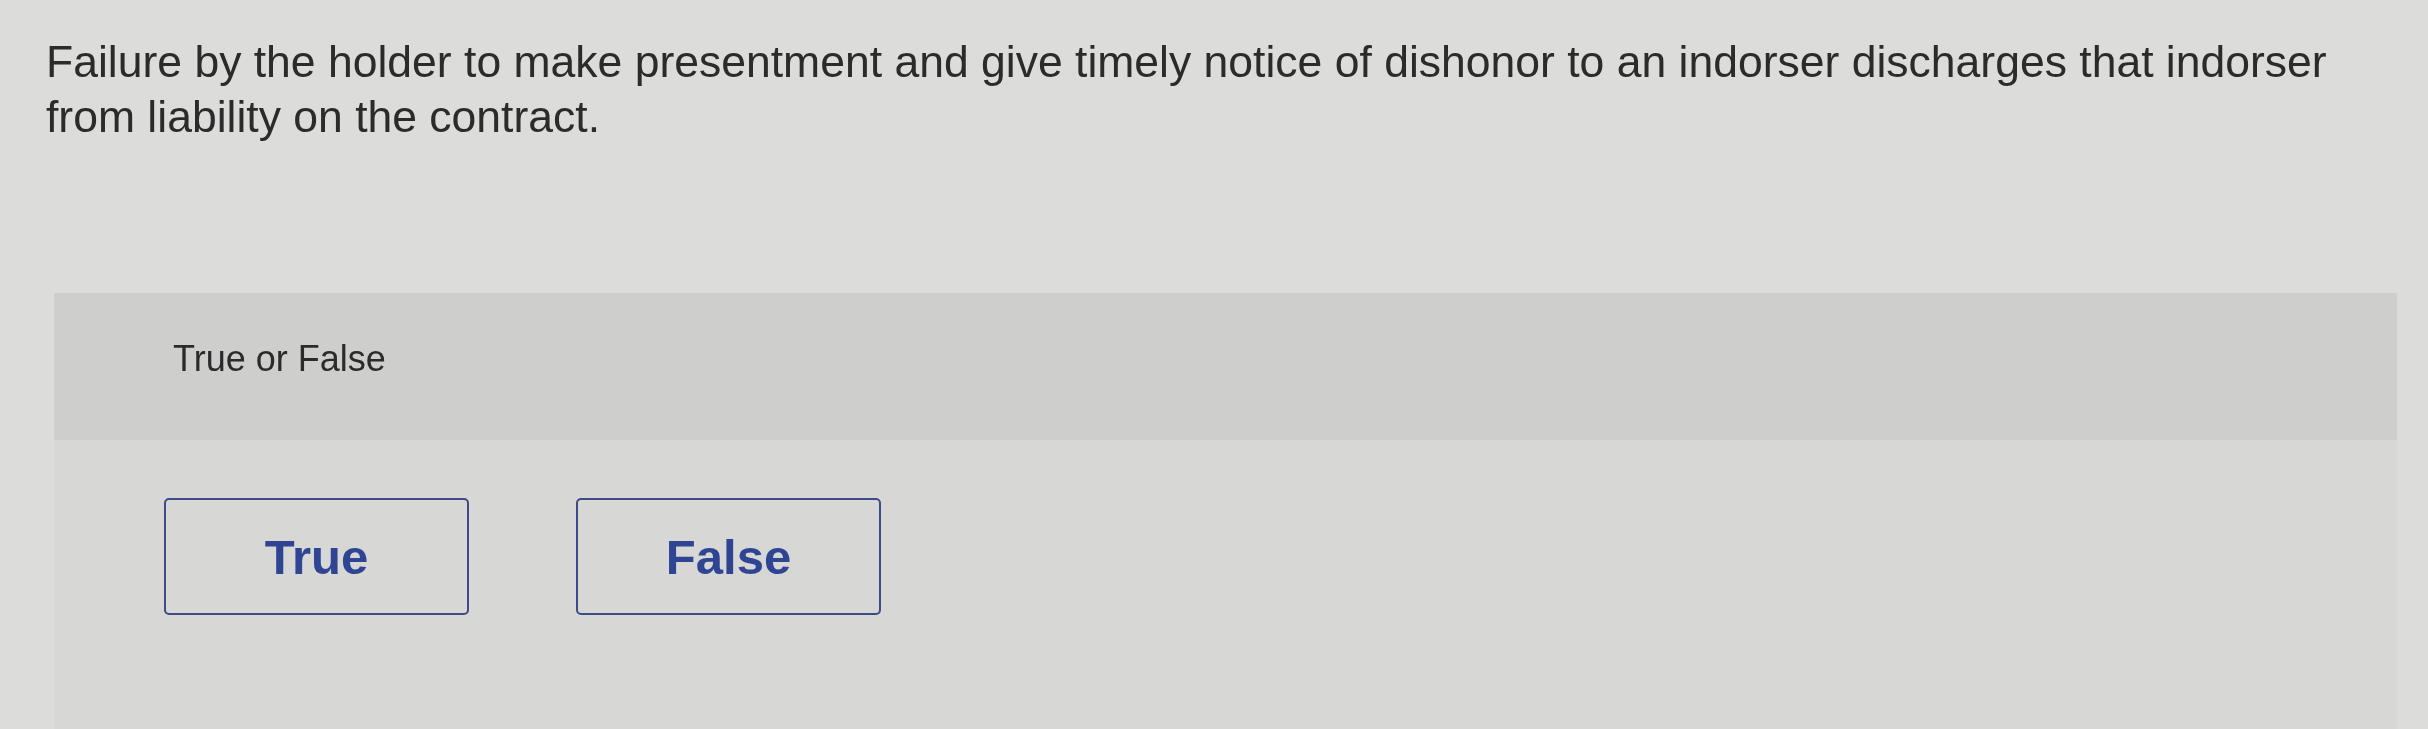  I want to click on question-text: Failure by the holder to make presentment and give timely notice of dishonor to an indorser discharges that indorser from liability on the contract., so click(1187, 89).